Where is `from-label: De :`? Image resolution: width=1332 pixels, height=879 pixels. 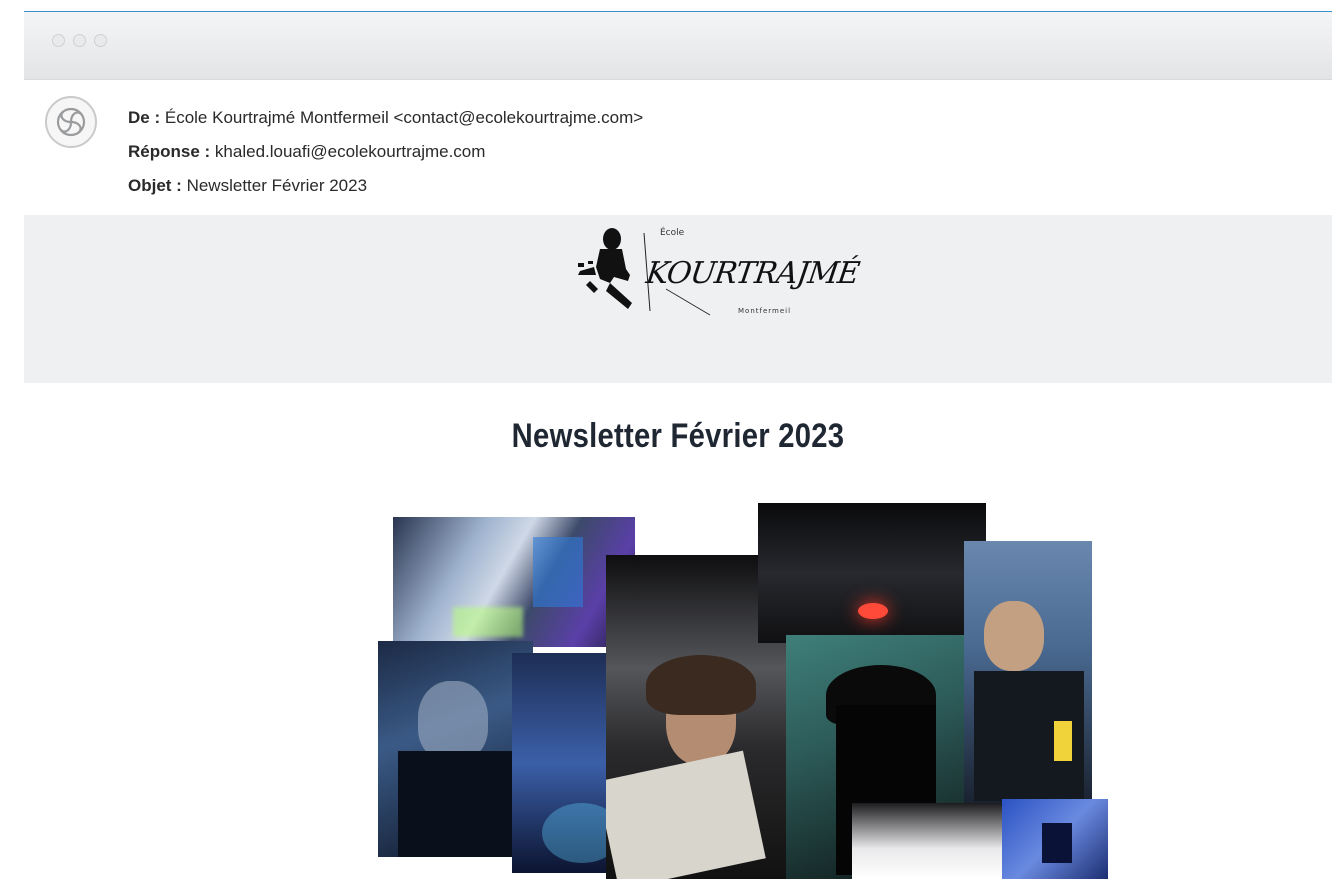
from-label: De : is located at coordinates (144, 117).